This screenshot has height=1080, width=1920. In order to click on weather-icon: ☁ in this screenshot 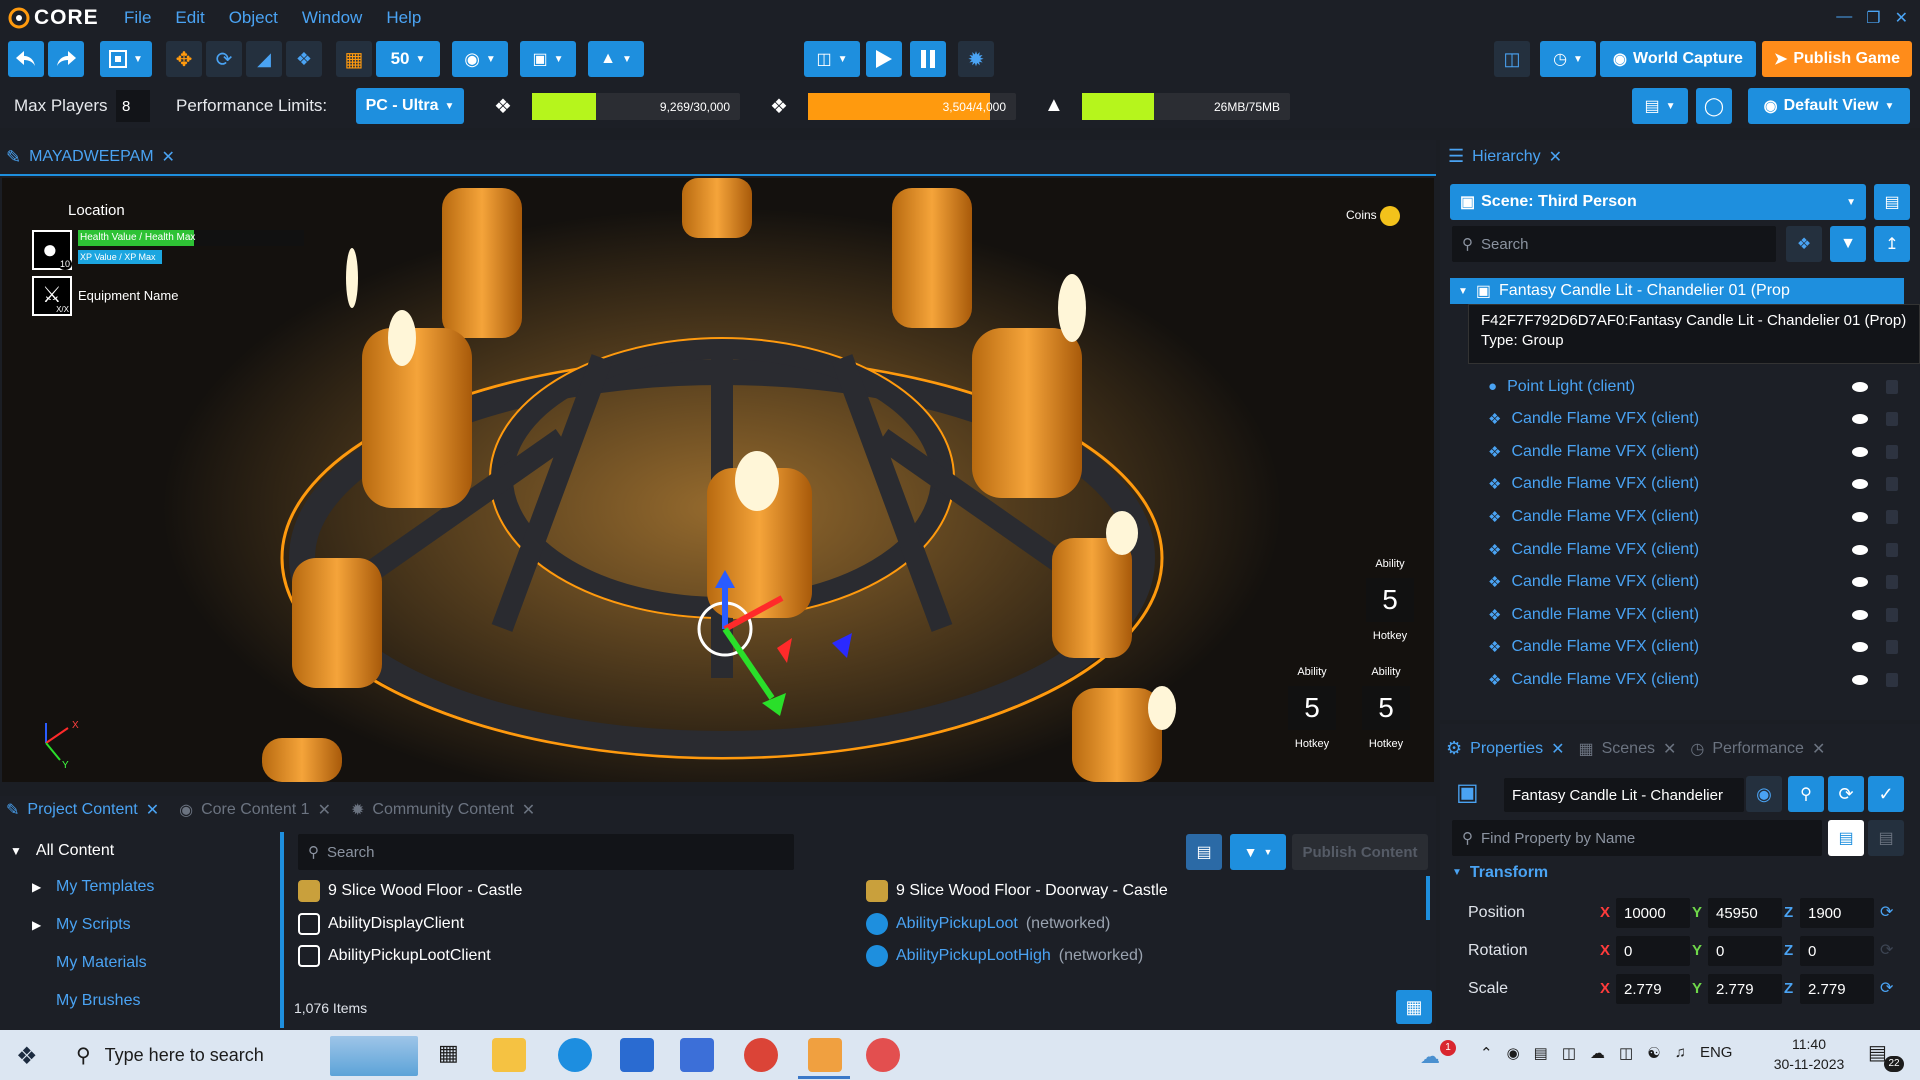, I will do `click(1430, 1056)`.